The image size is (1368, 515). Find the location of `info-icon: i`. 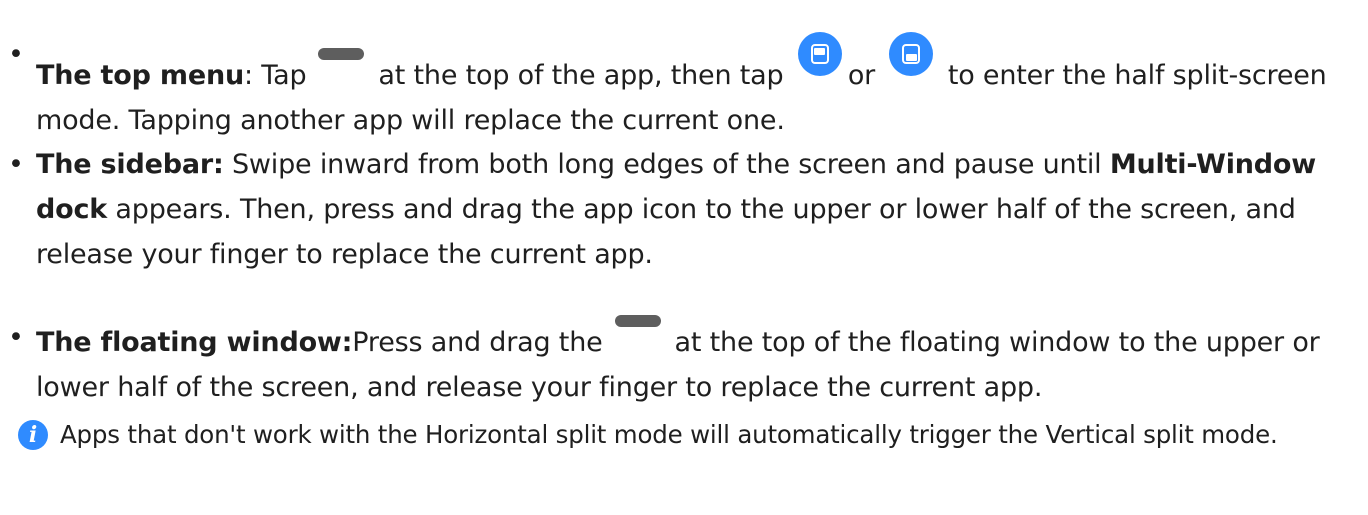

info-icon: i is located at coordinates (33, 435).